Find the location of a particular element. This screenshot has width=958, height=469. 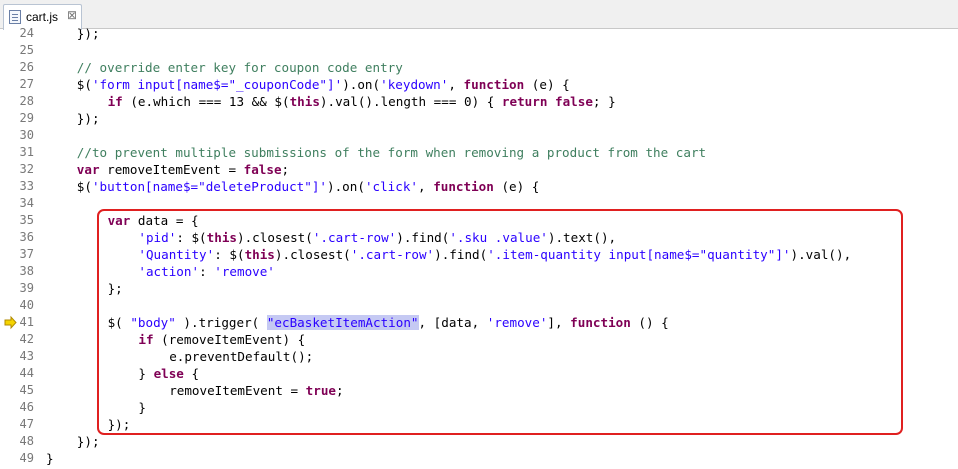

code-token: { is located at coordinates (191, 373).